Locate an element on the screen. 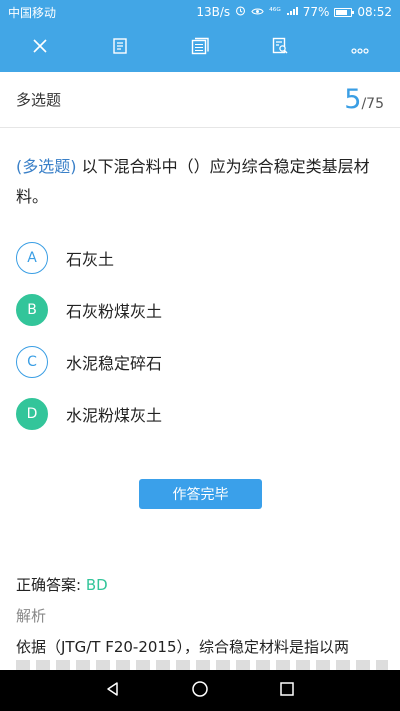 This screenshot has width=400, height=711. analysis-label: 解析 is located at coordinates (31, 616).